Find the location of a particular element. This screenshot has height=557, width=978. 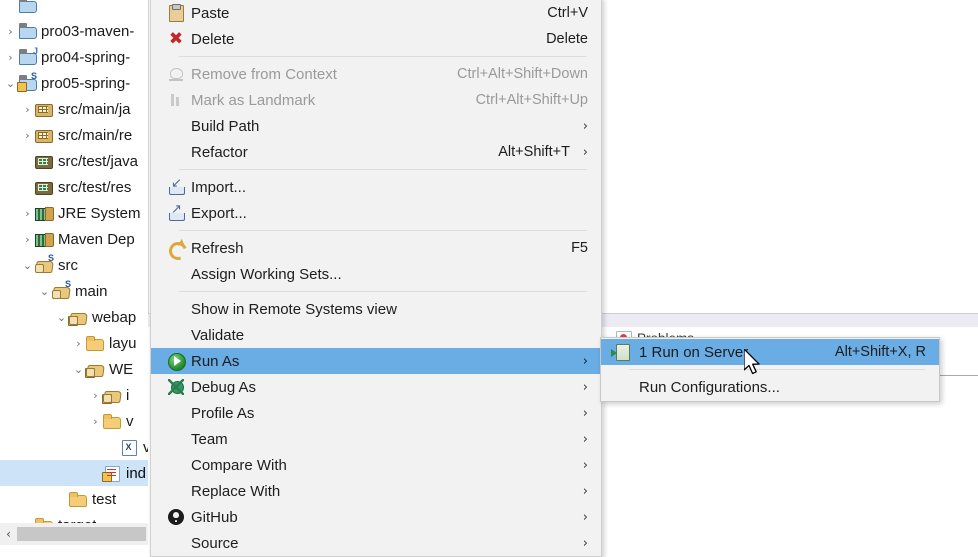

menu-item-label: Build Path is located at coordinates (225, 126).